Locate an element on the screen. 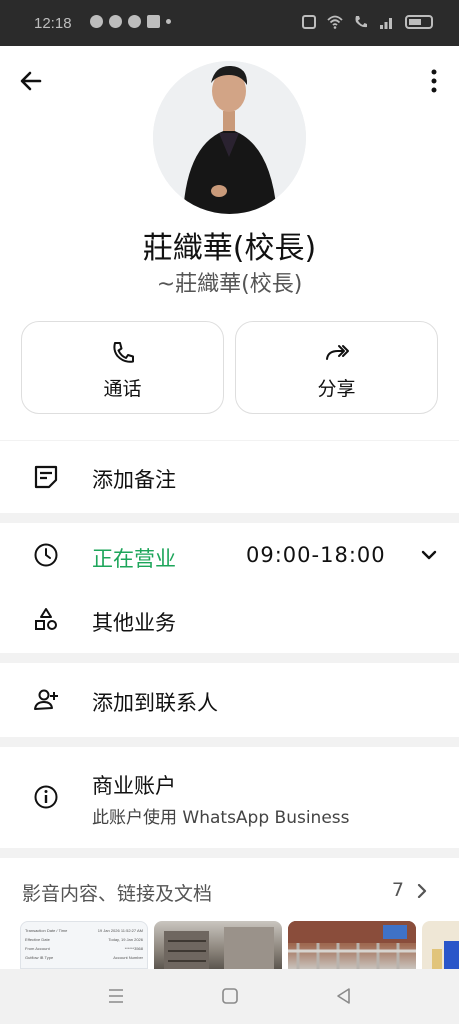  share-label: 分享 is located at coordinates (336, 389).